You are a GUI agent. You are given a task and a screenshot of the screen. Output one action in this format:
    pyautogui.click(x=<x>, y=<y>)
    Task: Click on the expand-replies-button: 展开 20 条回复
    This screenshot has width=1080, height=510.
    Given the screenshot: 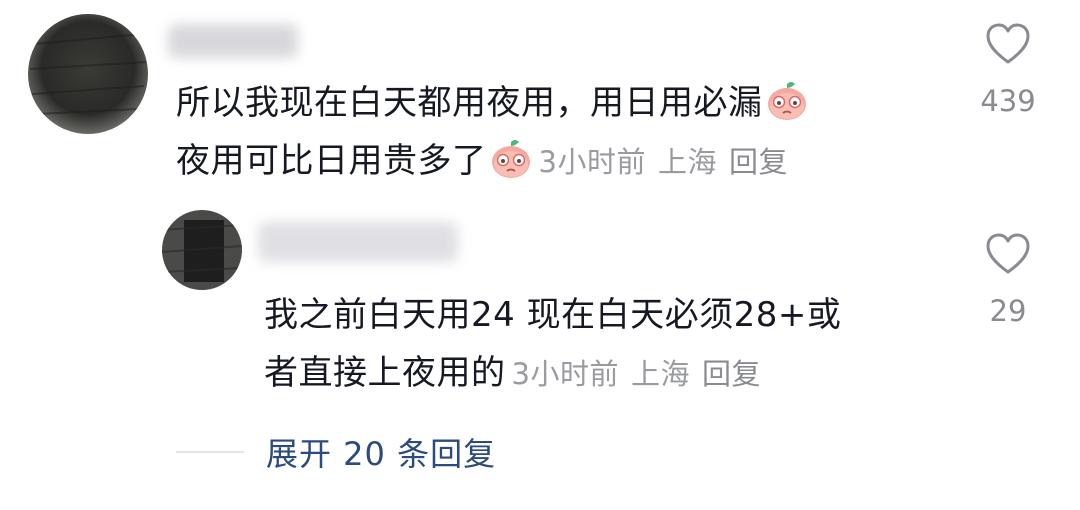 What is the action you would take?
    pyautogui.click(x=381, y=452)
    